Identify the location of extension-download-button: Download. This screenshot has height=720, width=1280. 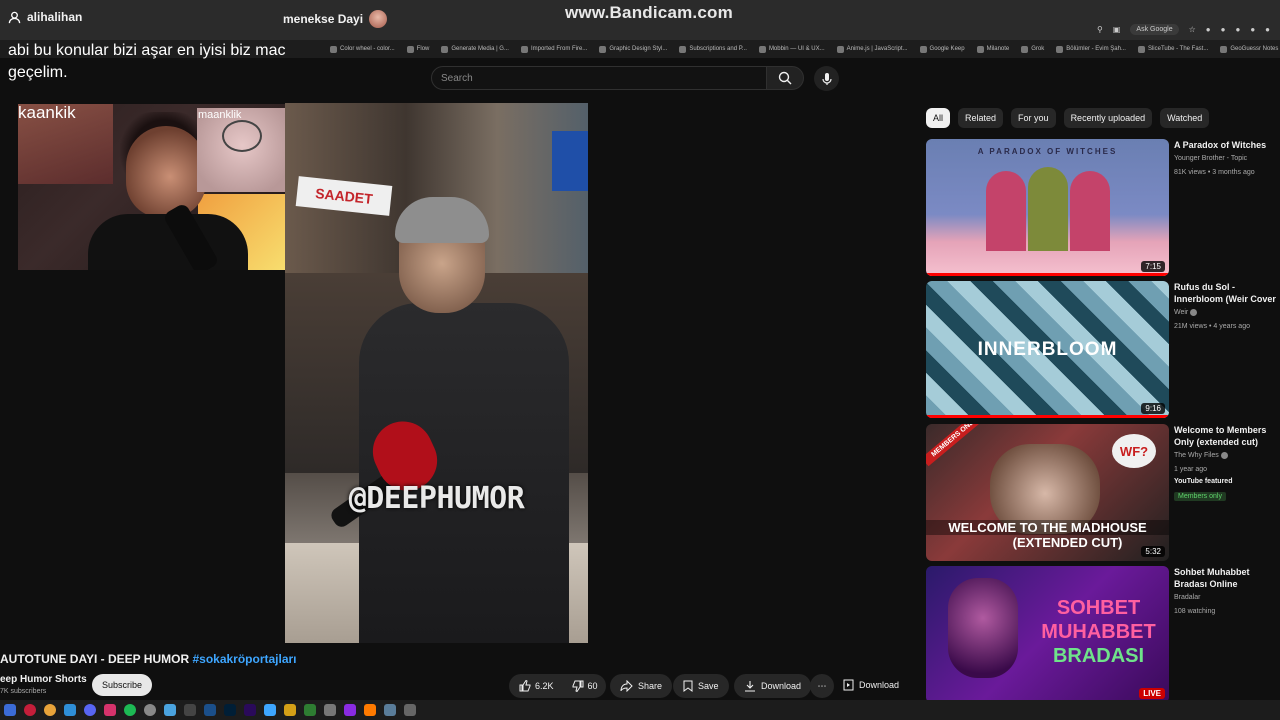
(871, 685).